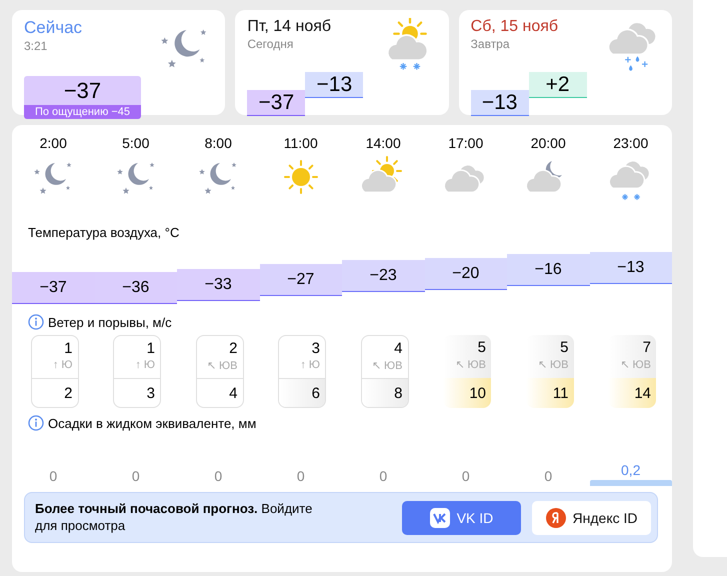 This screenshot has width=727, height=576. I want to click on current-title: Сейчас, so click(53, 28).